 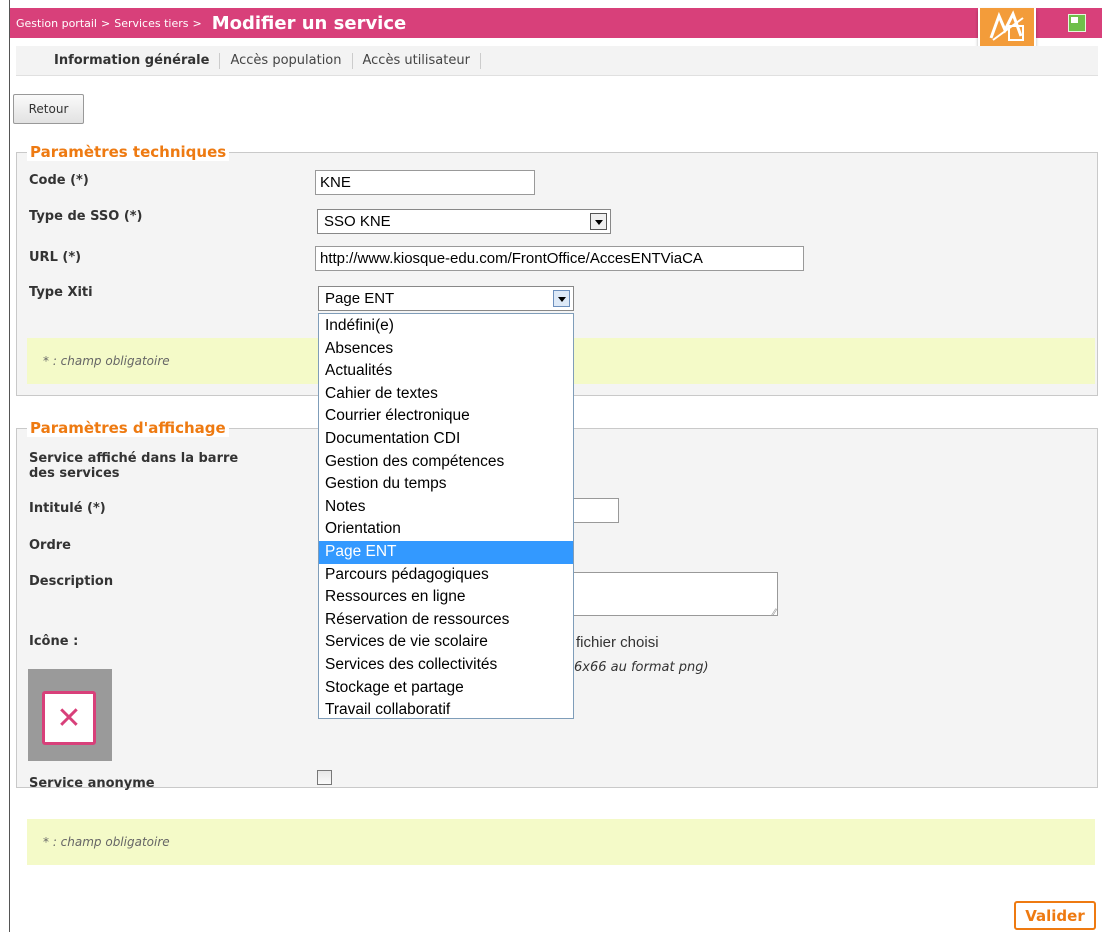 I want to click on order-label: Ordre, so click(x=50, y=545).